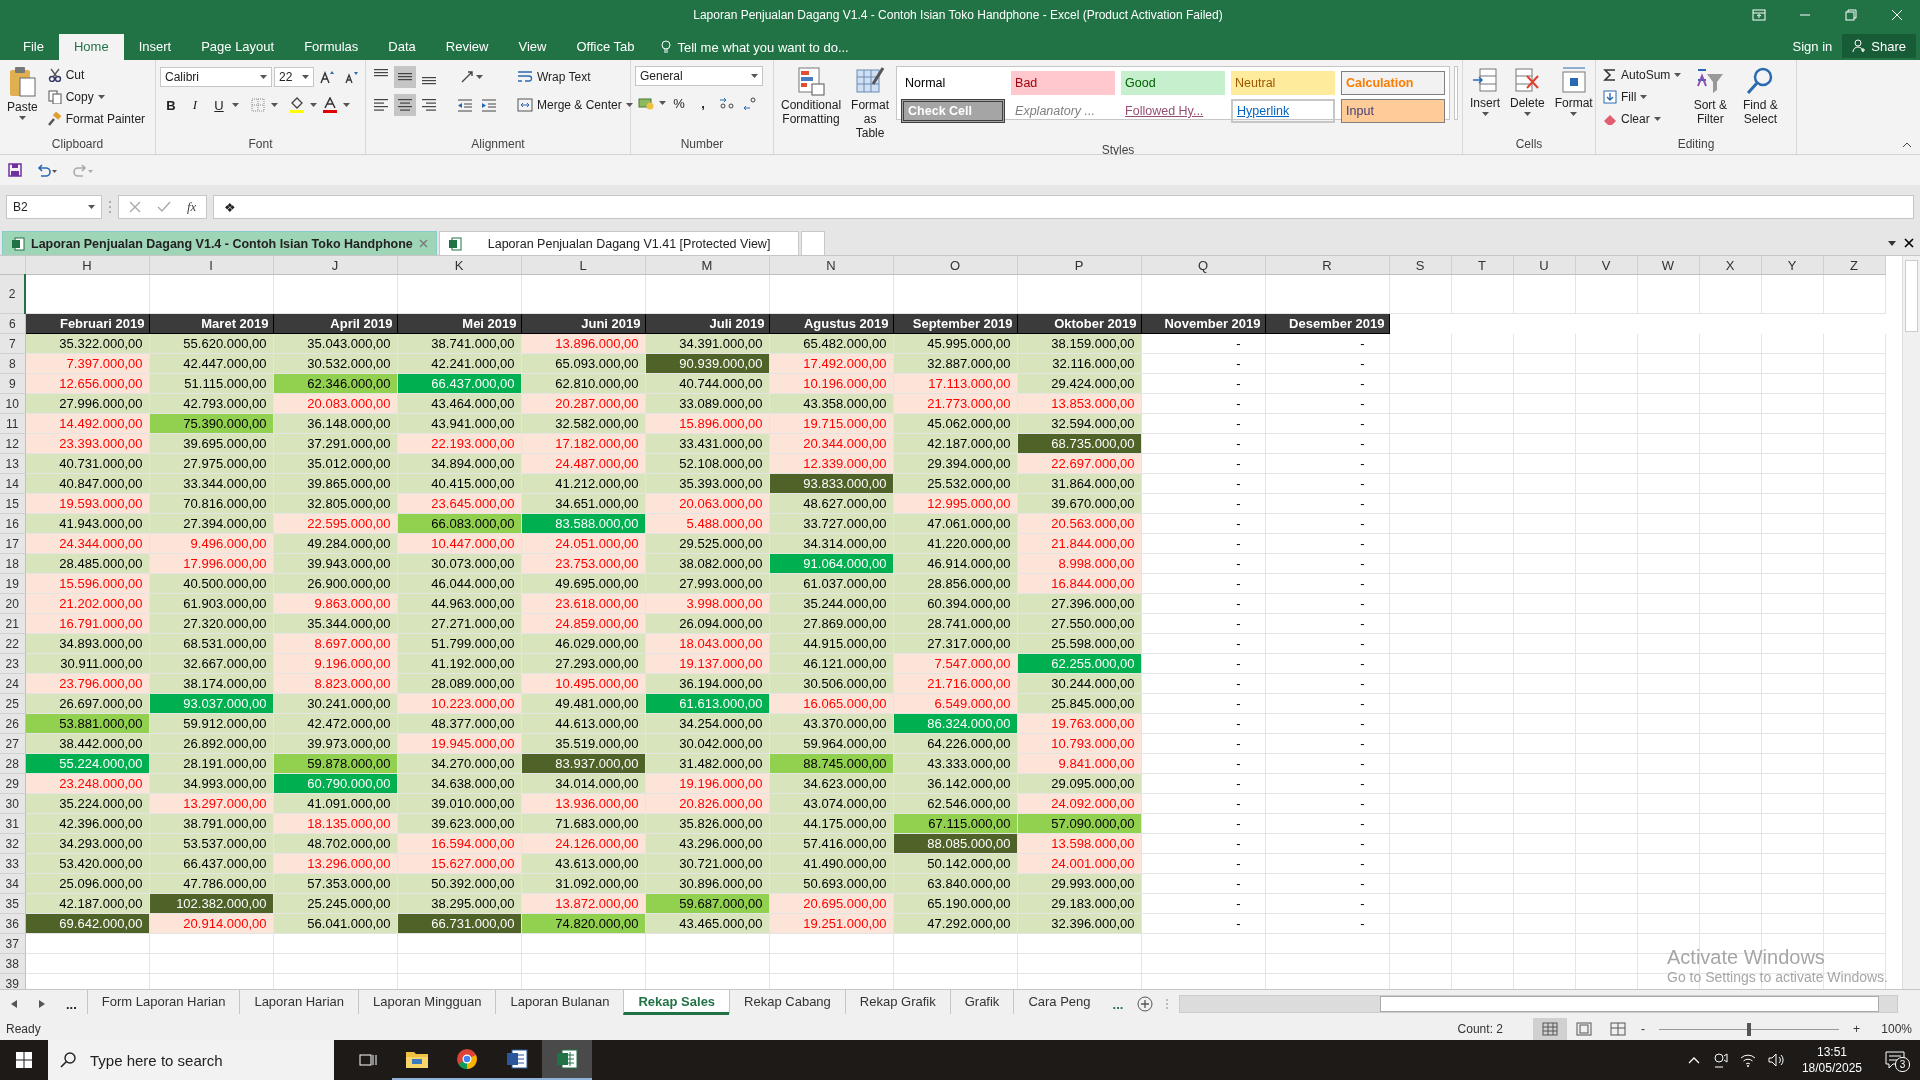 Image resolution: width=1920 pixels, height=1080 pixels. What do you see at coordinates (12, 883) in the screenshot?
I see `row-header: 34` at bounding box center [12, 883].